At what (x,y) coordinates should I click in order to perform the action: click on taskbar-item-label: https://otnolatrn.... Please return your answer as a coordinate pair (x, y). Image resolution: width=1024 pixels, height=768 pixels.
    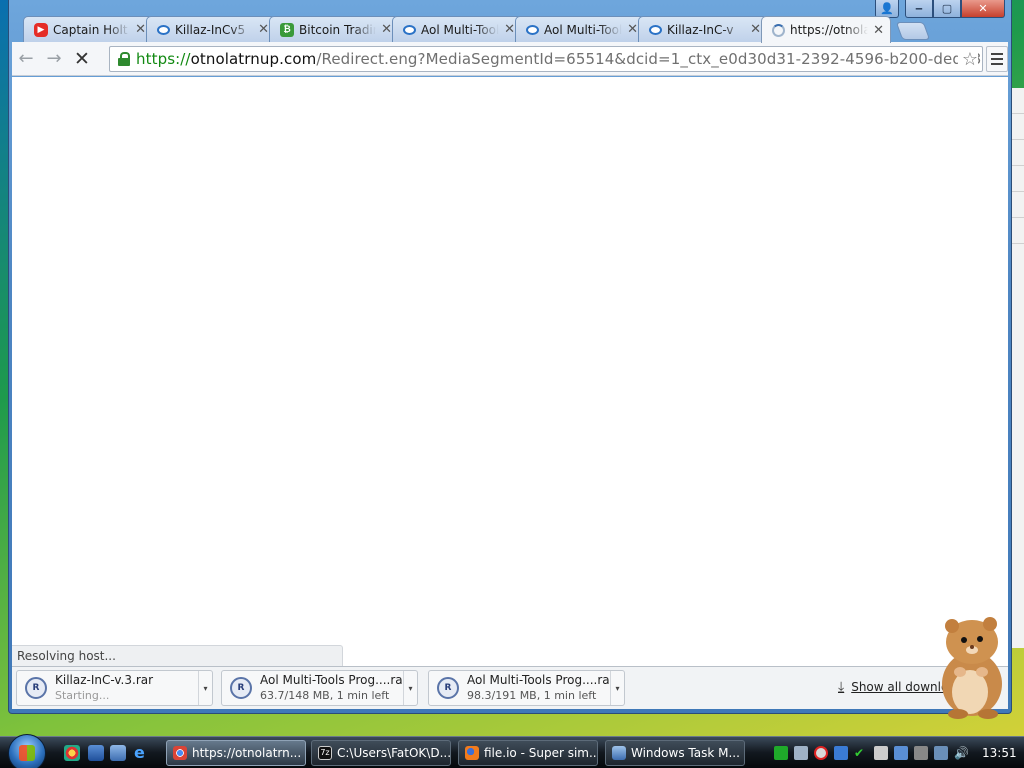
    Looking at the image, I should click on (247, 753).